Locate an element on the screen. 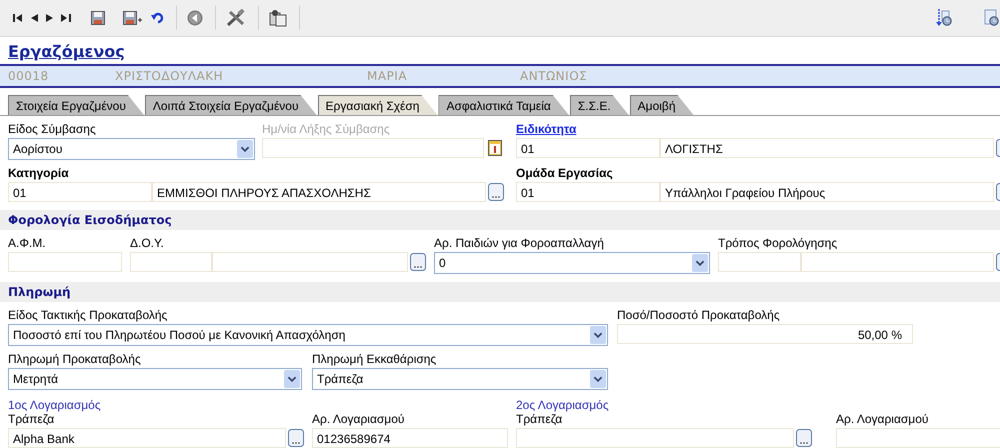 The height and width of the screenshot is (448, 1000). save-new-icon is located at coordinates (133, 18).